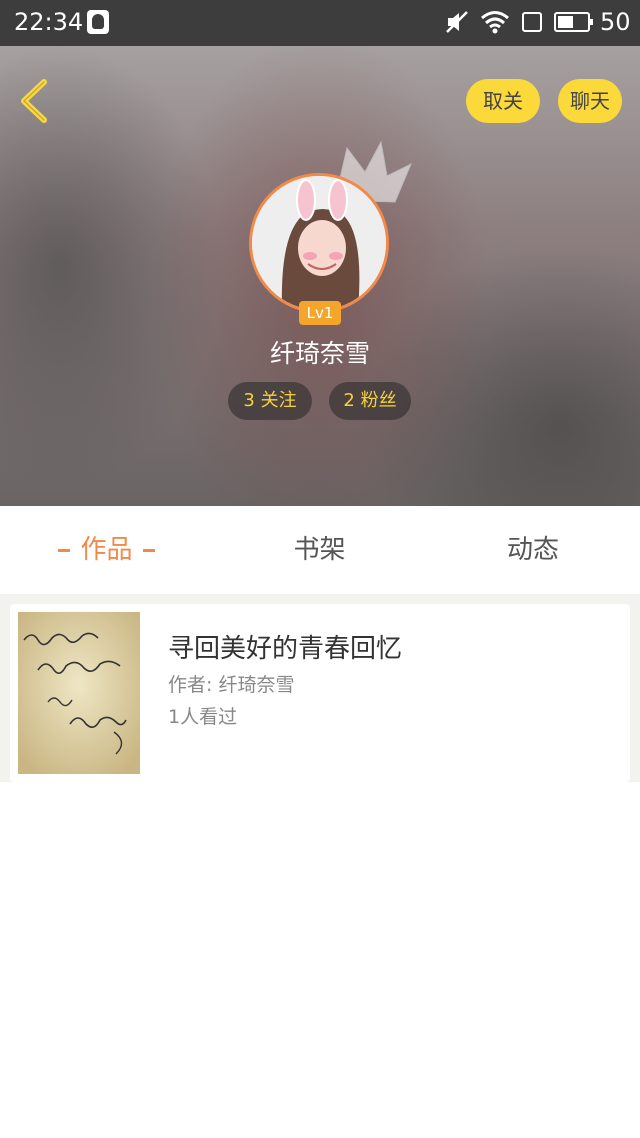 Image resolution: width=640 pixels, height=1138 pixels. I want to click on tab-activity-label: 动态, so click(532, 550).